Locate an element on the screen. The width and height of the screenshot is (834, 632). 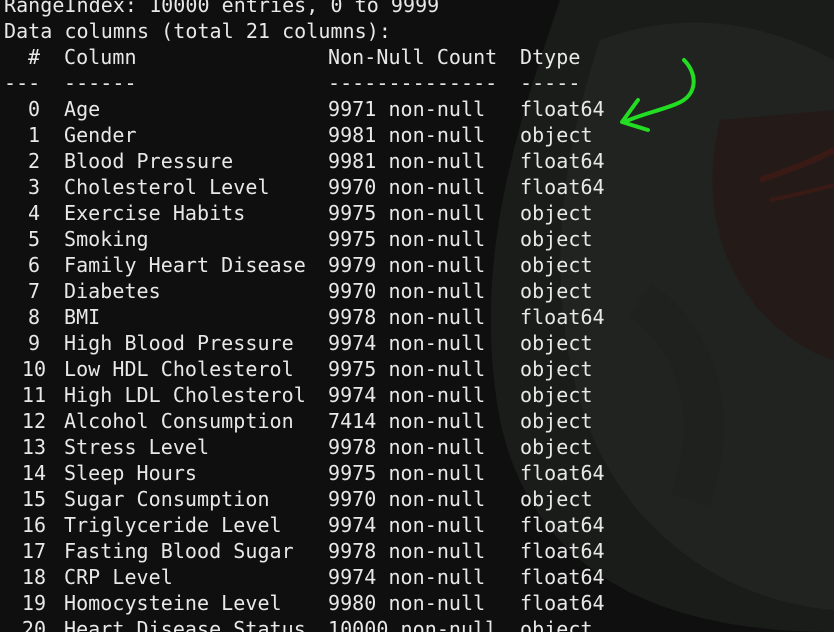
green-arrow-icon is located at coordinates (658, 95).